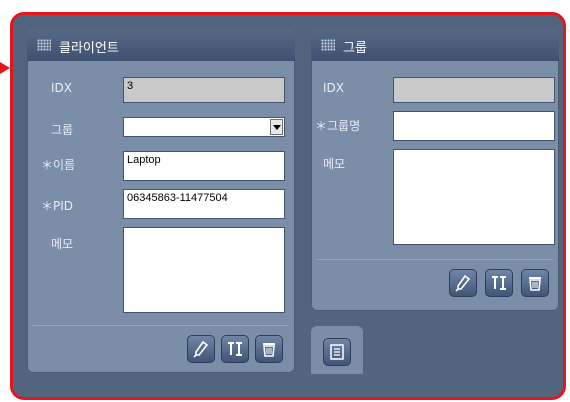 The image size is (570, 402). I want to click on client-edit-button, so click(201, 349).